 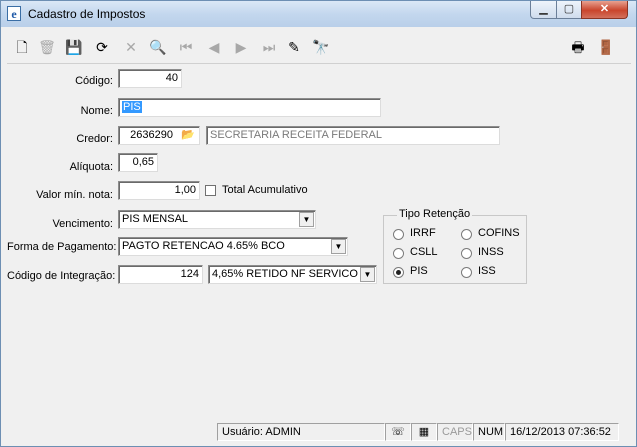 I want to click on toolbar: 🗋 🗑 💾 ⟳ ✕ 🔍 ⏮ ◀ ▶ ⏭ ✎ 🔭 🖶 🚪, so click(x=319, y=46).